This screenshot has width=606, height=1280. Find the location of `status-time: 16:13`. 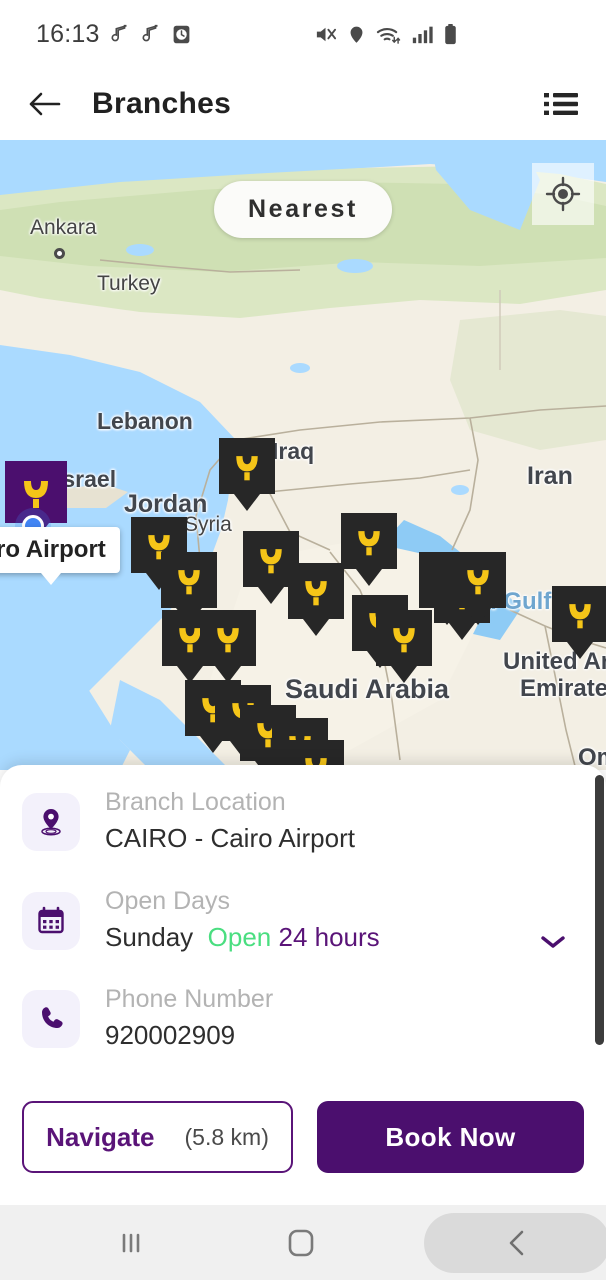

status-time: 16:13 is located at coordinates (68, 33).